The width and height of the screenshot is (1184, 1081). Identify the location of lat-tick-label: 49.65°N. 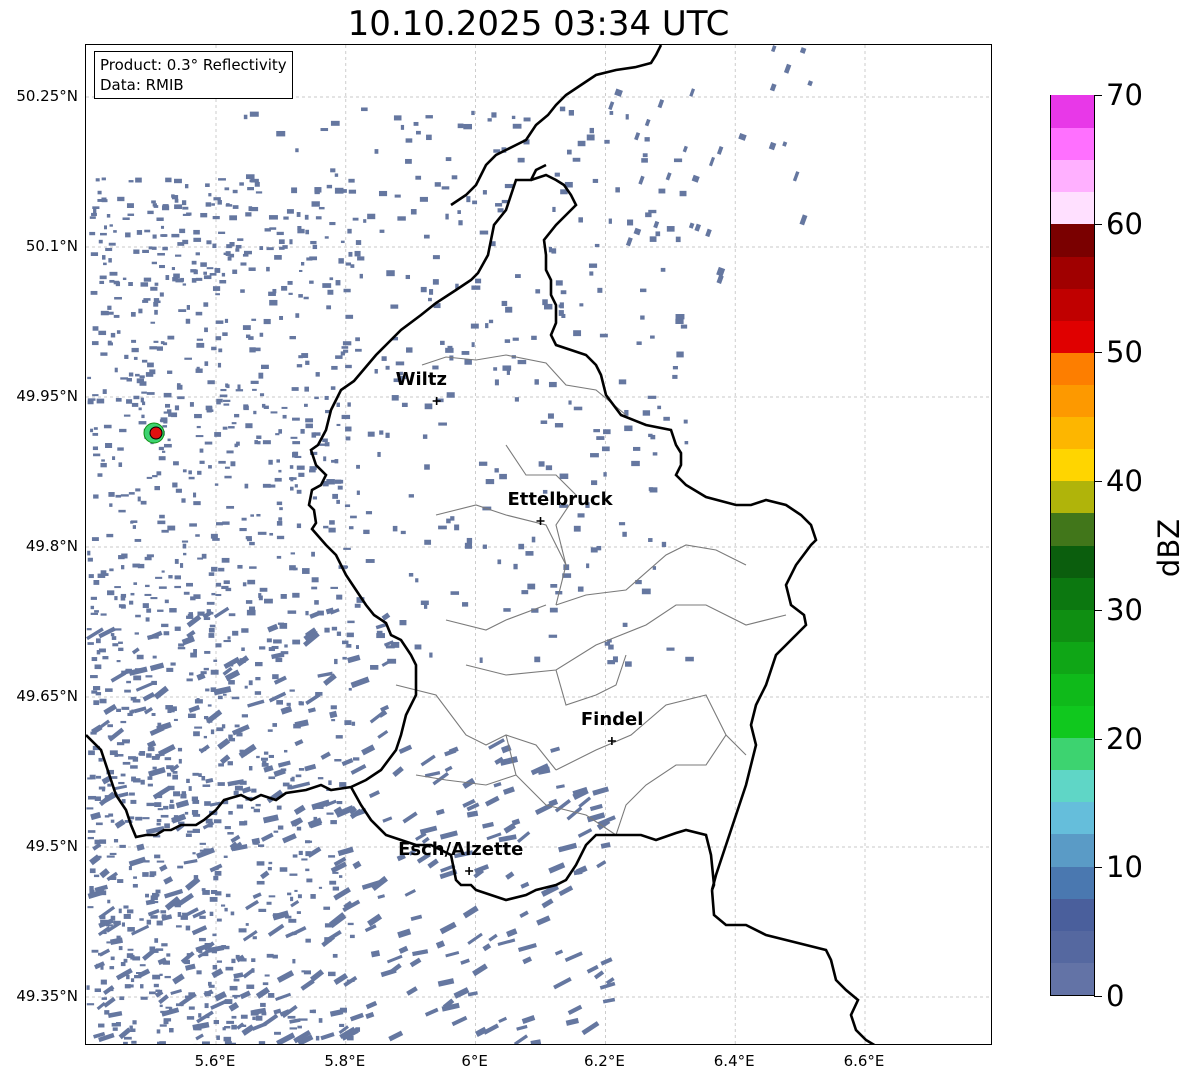
(47, 696).